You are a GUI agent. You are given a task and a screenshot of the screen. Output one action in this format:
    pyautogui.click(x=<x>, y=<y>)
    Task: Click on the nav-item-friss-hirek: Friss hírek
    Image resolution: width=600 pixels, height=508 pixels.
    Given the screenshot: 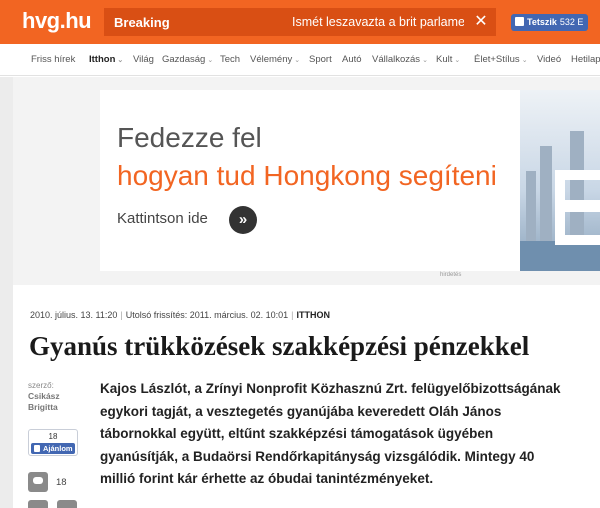 What is the action you would take?
    pyautogui.click(x=53, y=59)
    